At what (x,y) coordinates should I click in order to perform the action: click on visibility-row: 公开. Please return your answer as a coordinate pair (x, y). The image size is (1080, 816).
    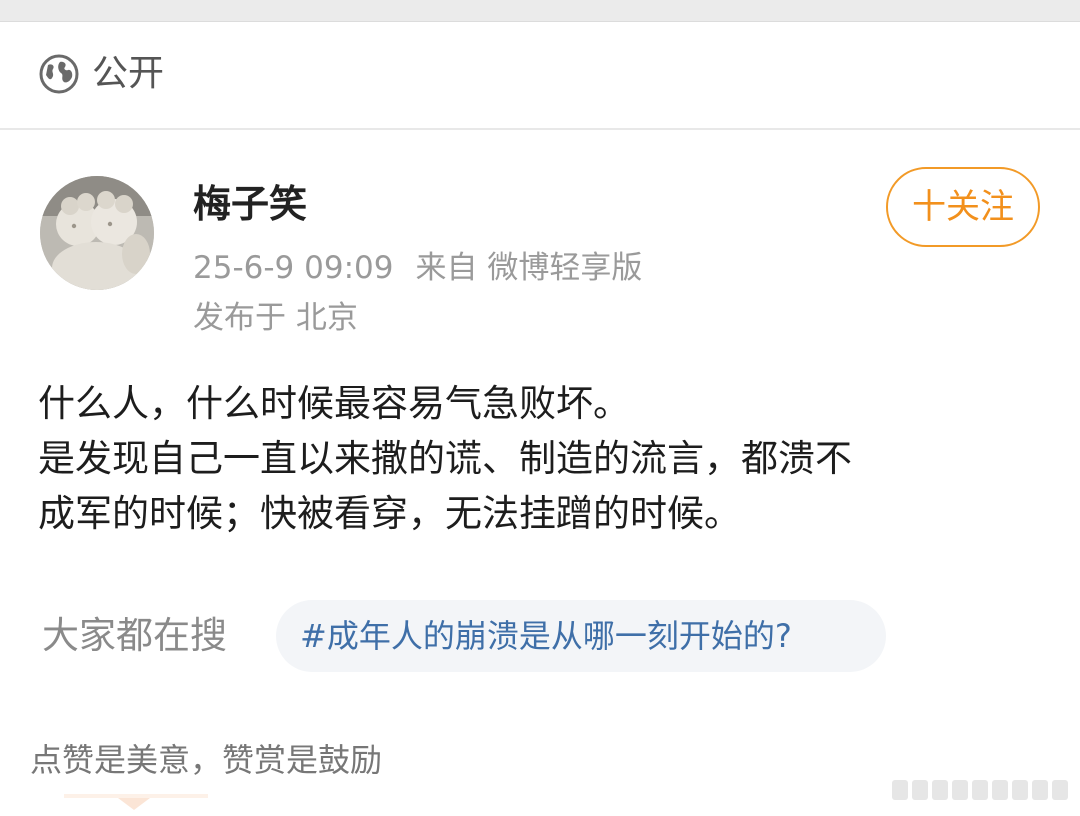
    Looking at the image, I should click on (540, 76).